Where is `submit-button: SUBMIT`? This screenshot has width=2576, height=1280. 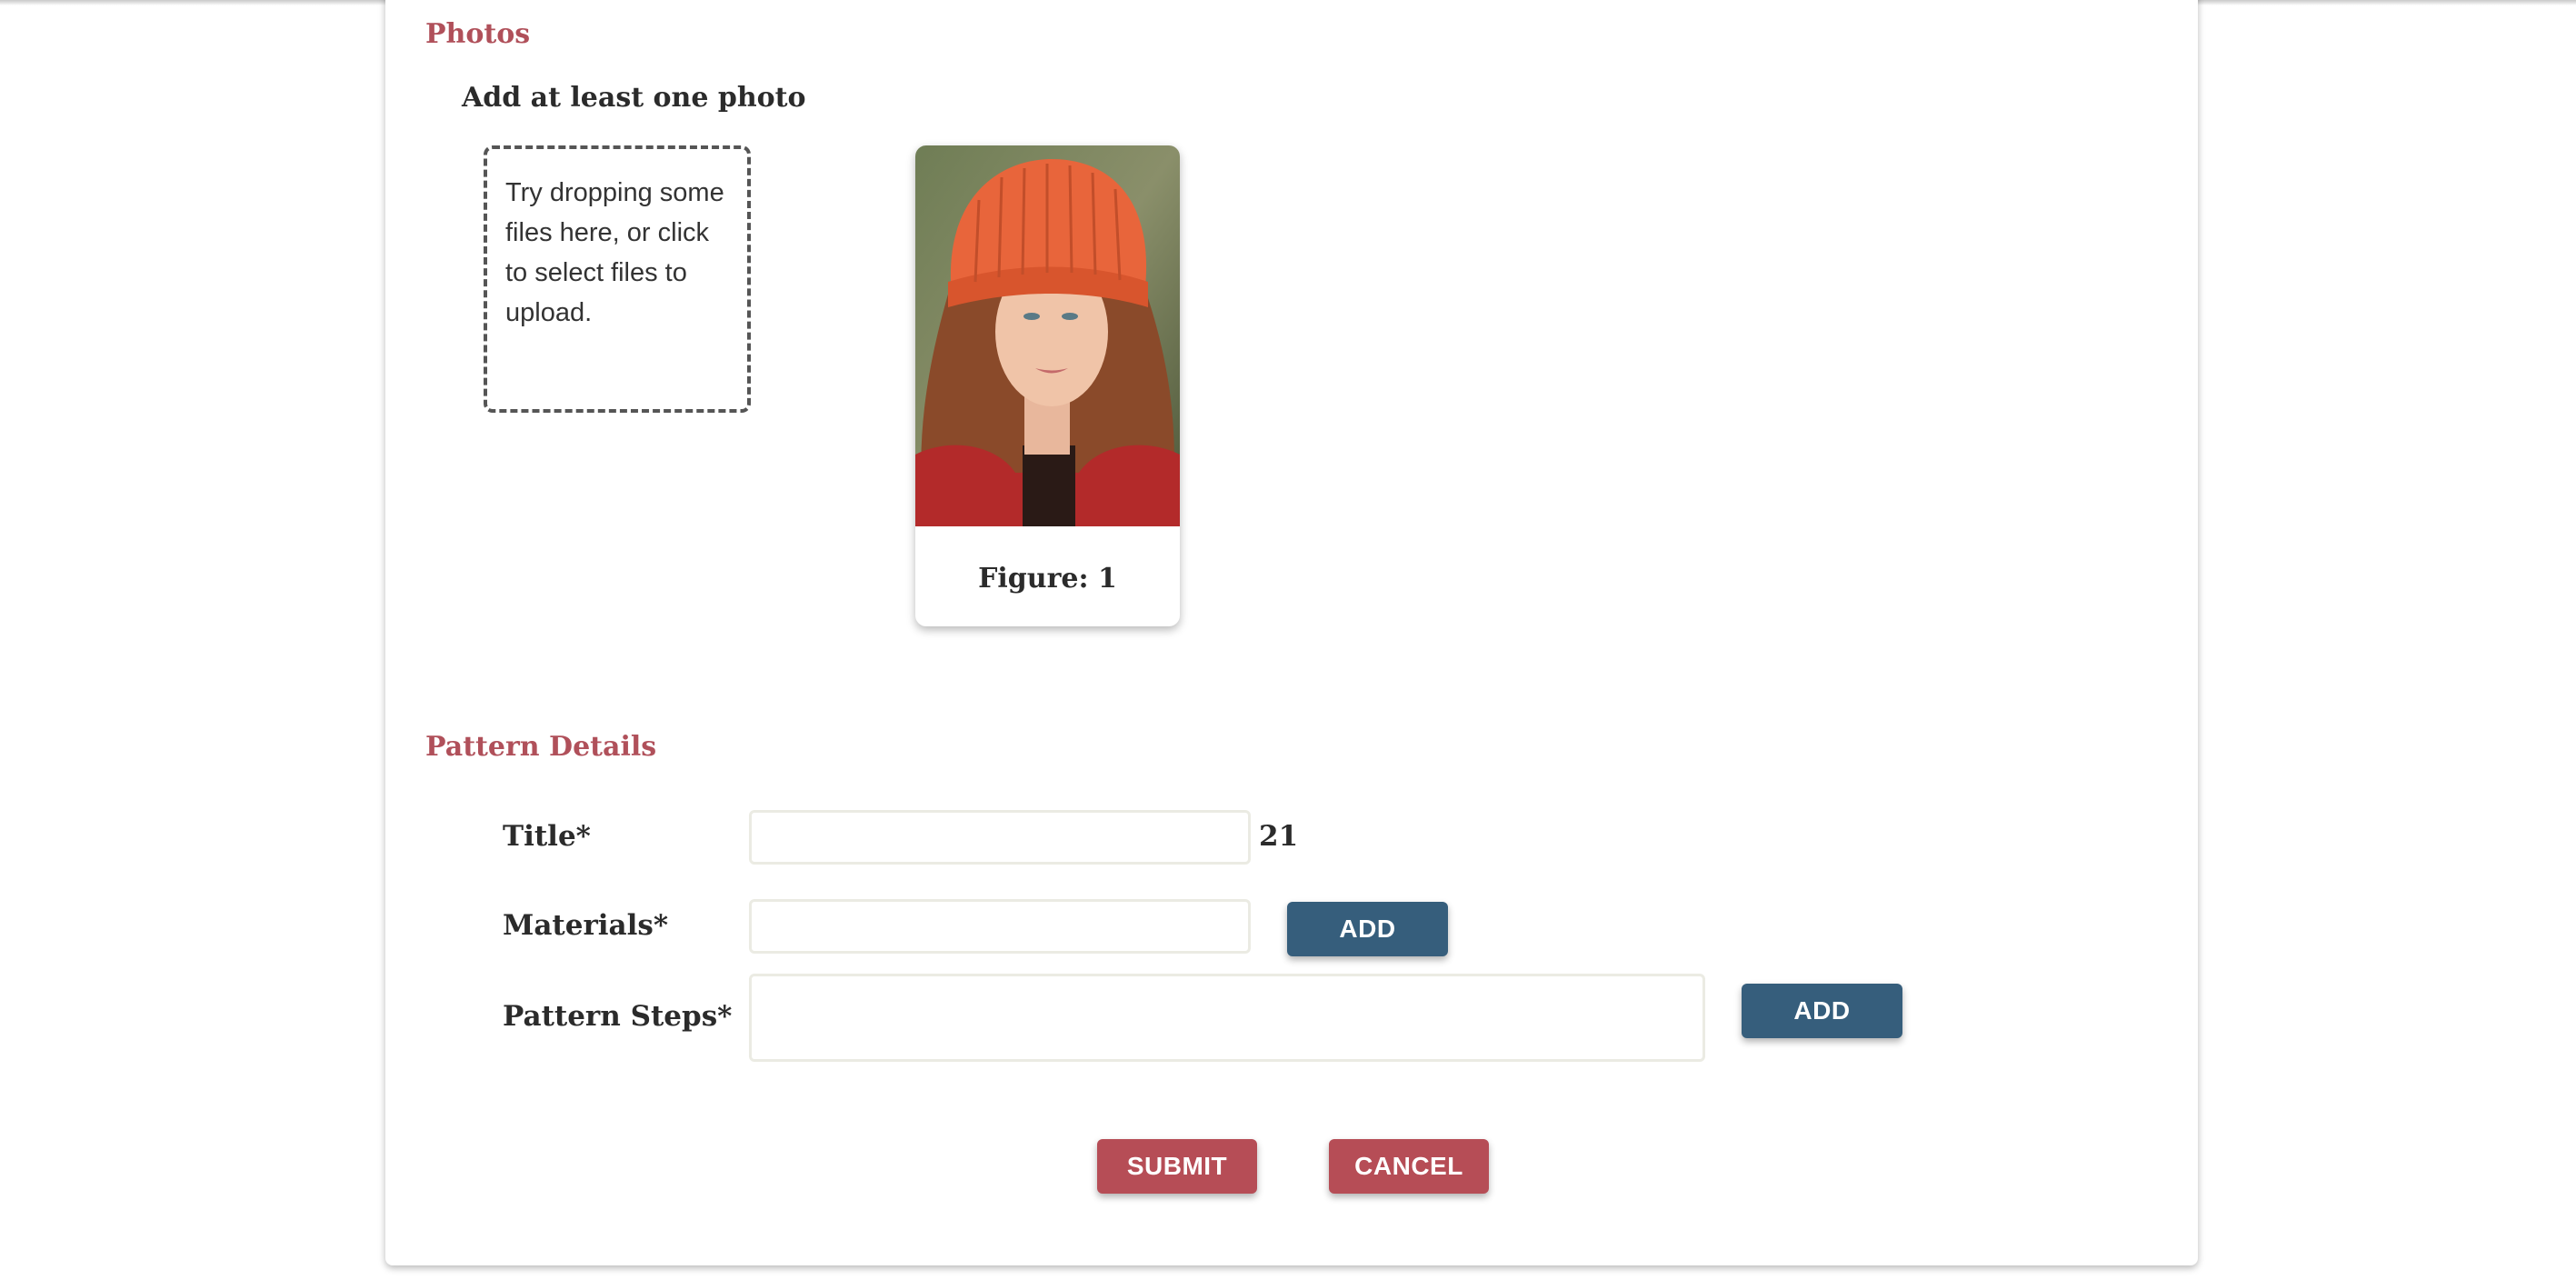
submit-button: SUBMIT is located at coordinates (1177, 1166).